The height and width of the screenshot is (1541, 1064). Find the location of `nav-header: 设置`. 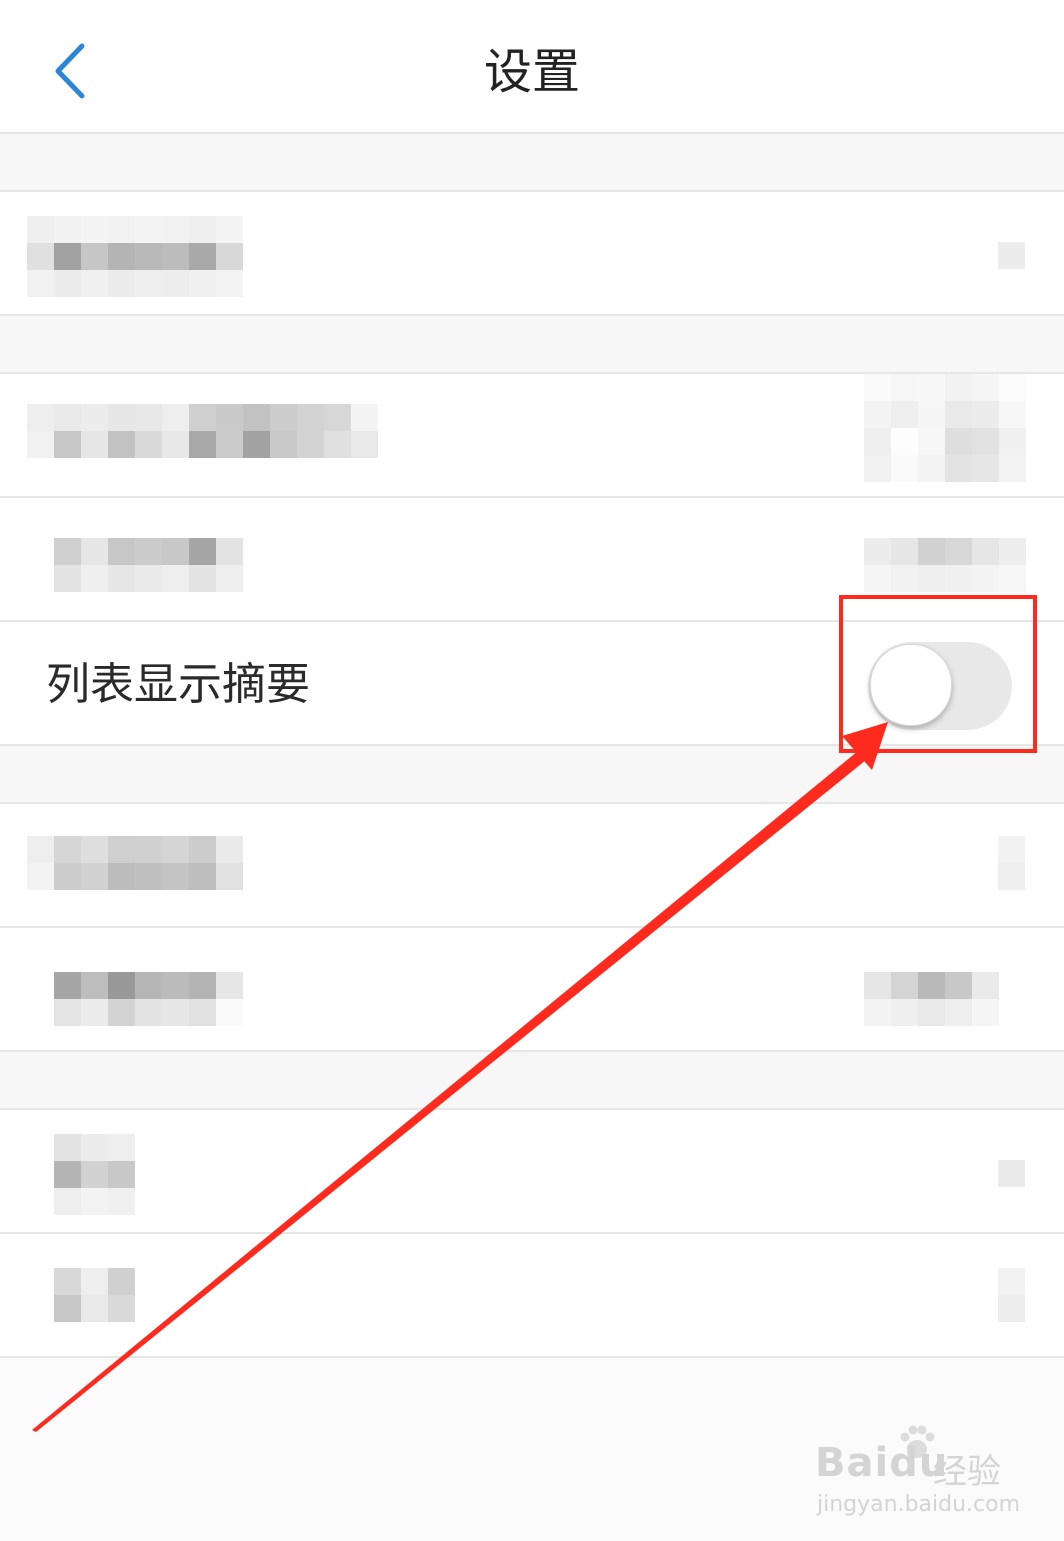

nav-header: 设置 is located at coordinates (532, 67).